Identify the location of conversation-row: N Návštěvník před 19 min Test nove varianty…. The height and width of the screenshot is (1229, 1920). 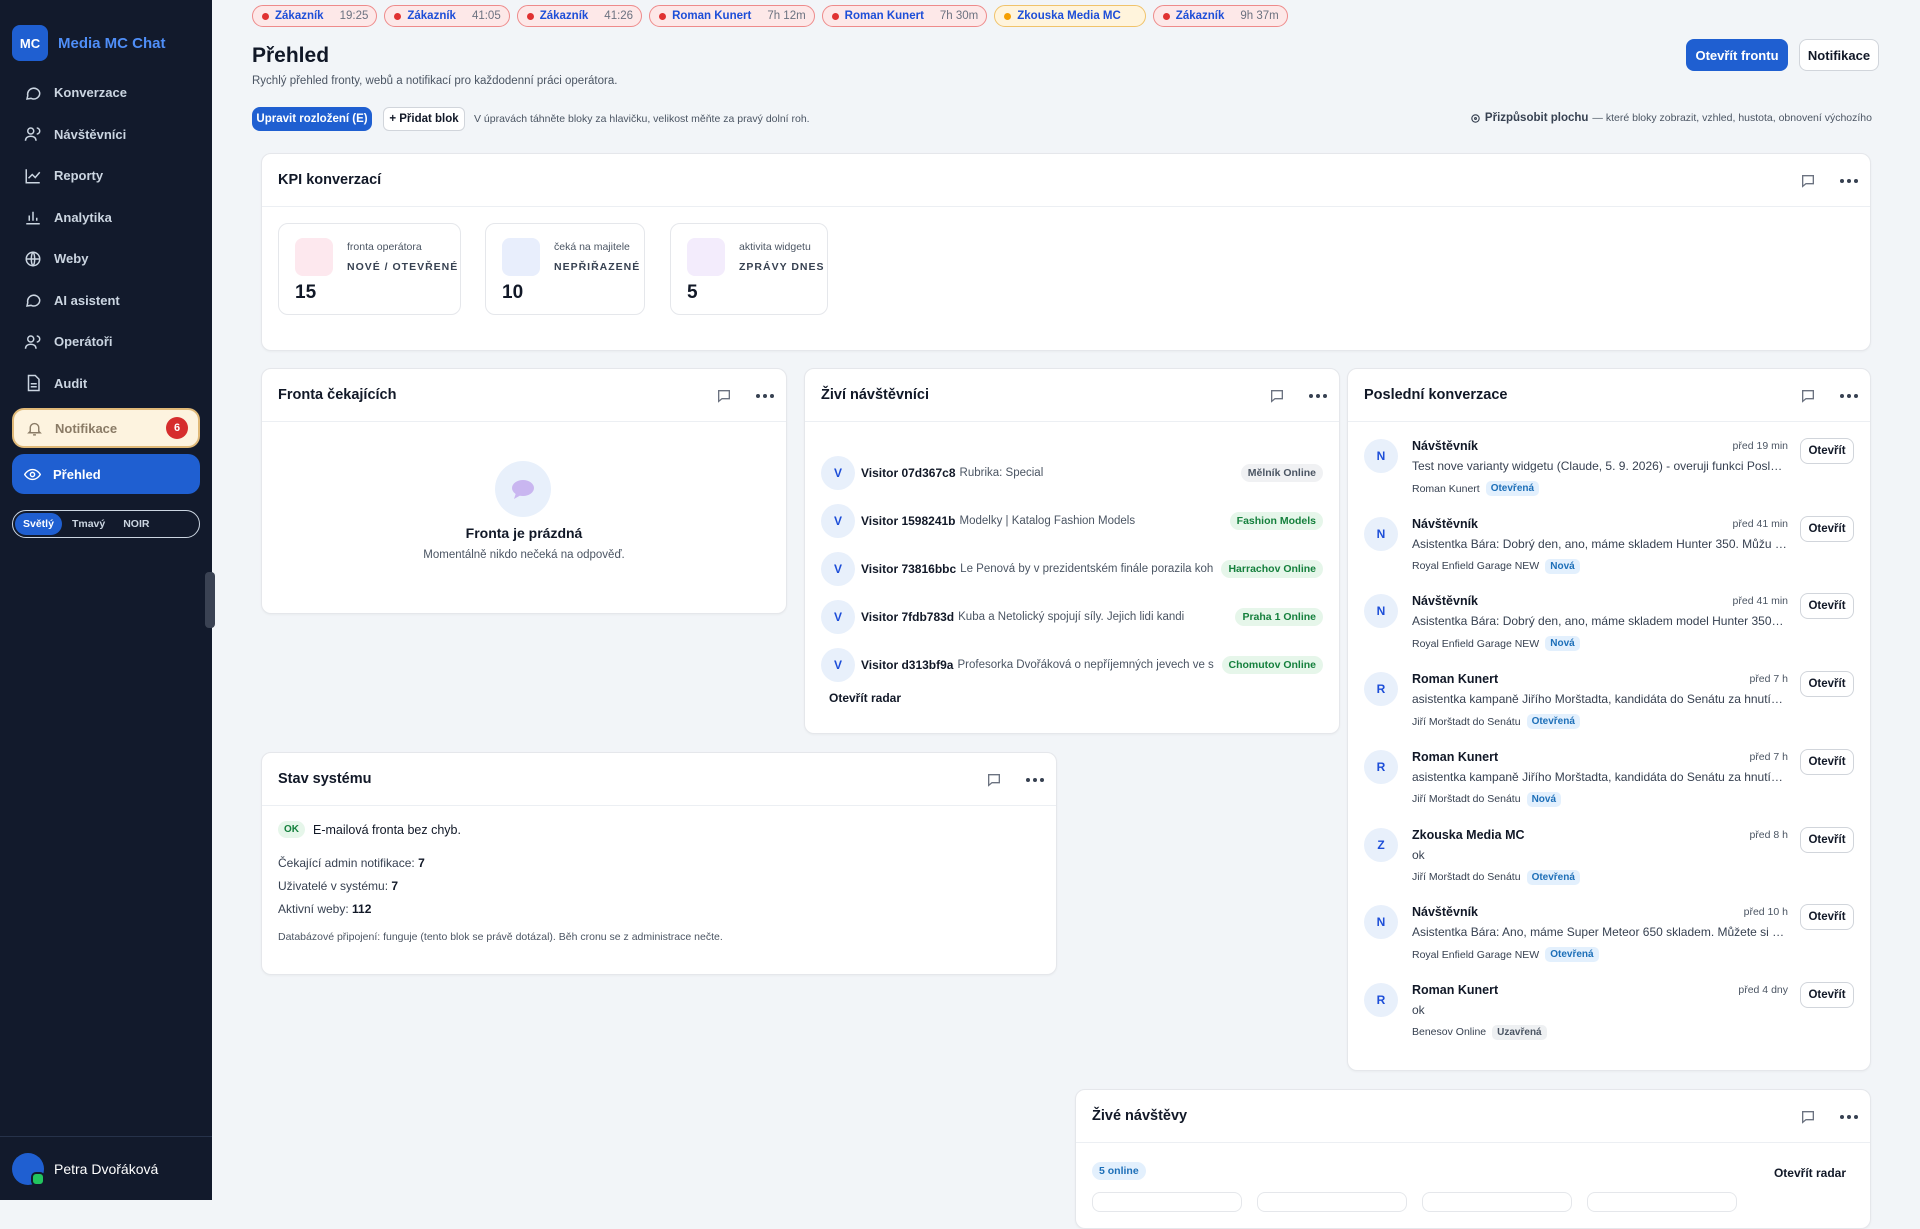
(1609, 472).